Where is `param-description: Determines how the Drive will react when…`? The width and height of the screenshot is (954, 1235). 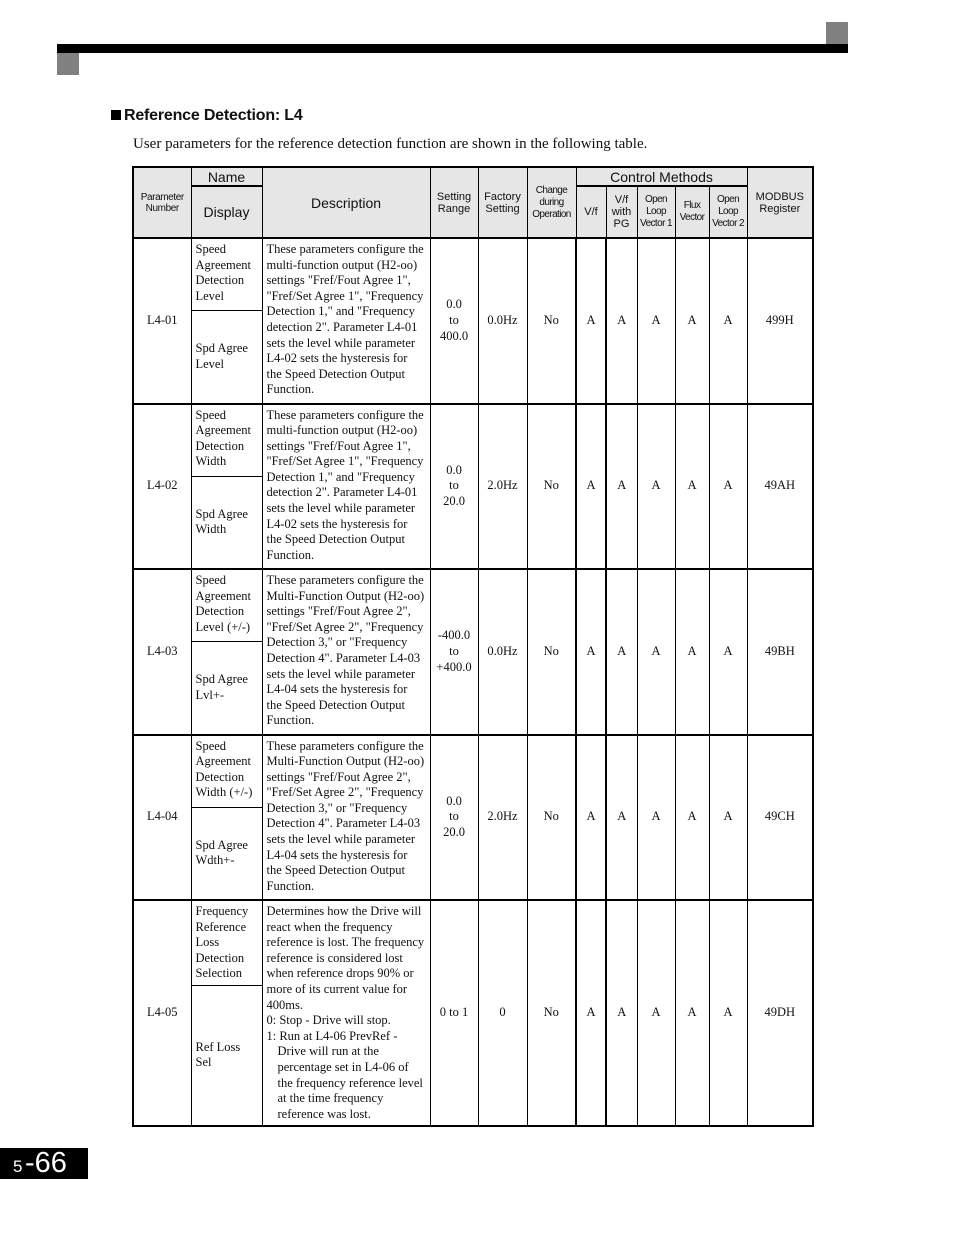
param-description: Determines how the Drive will react when… is located at coordinates (346, 1012).